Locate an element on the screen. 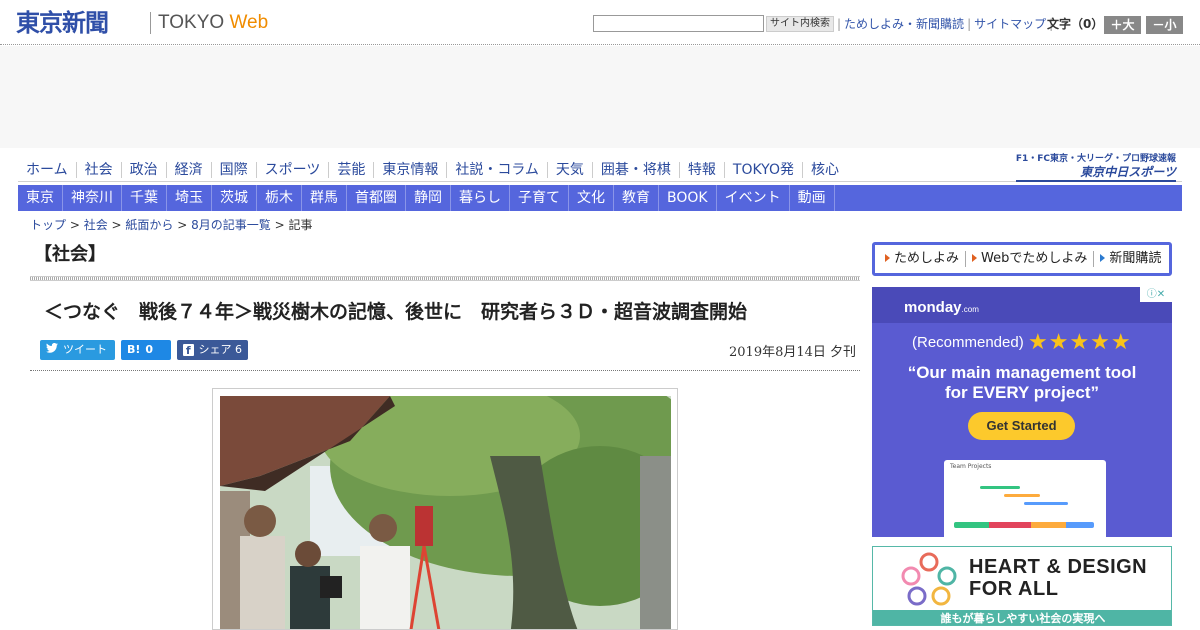 This screenshot has width=1200, height=630. breadcrumb: トップ > 社会 > 紙面から > 8月の記事一覧 > 記事 is located at coordinates (171, 225).